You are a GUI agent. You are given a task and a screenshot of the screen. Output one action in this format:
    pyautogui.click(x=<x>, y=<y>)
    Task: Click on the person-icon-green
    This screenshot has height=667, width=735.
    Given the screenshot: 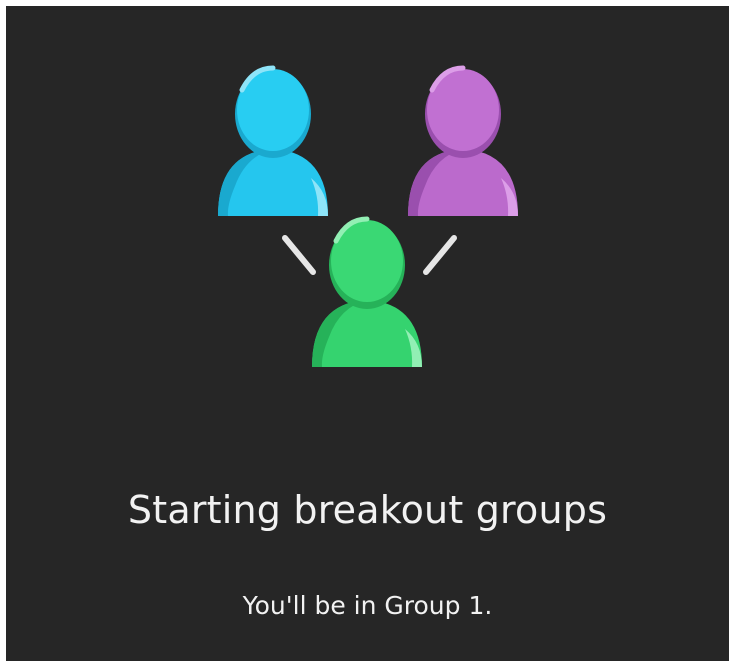 What is the action you would take?
    pyautogui.click(x=367, y=291)
    